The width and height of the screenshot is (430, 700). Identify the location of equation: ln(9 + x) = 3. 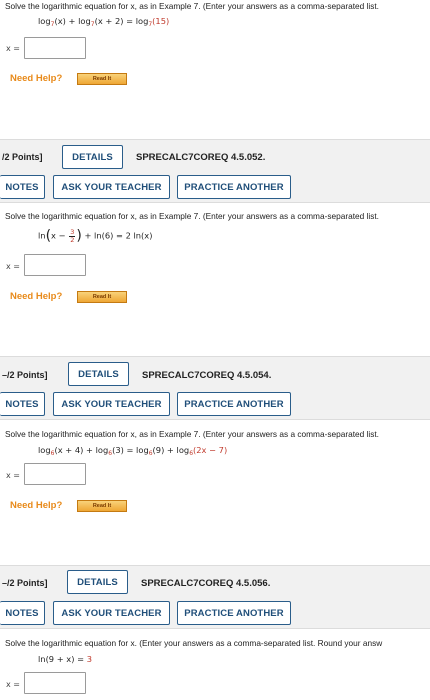
(65, 659).